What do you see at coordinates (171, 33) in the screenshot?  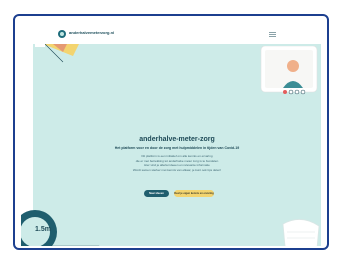 I see `site-header: anderhalvemeterzorg.nl` at bounding box center [171, 33].